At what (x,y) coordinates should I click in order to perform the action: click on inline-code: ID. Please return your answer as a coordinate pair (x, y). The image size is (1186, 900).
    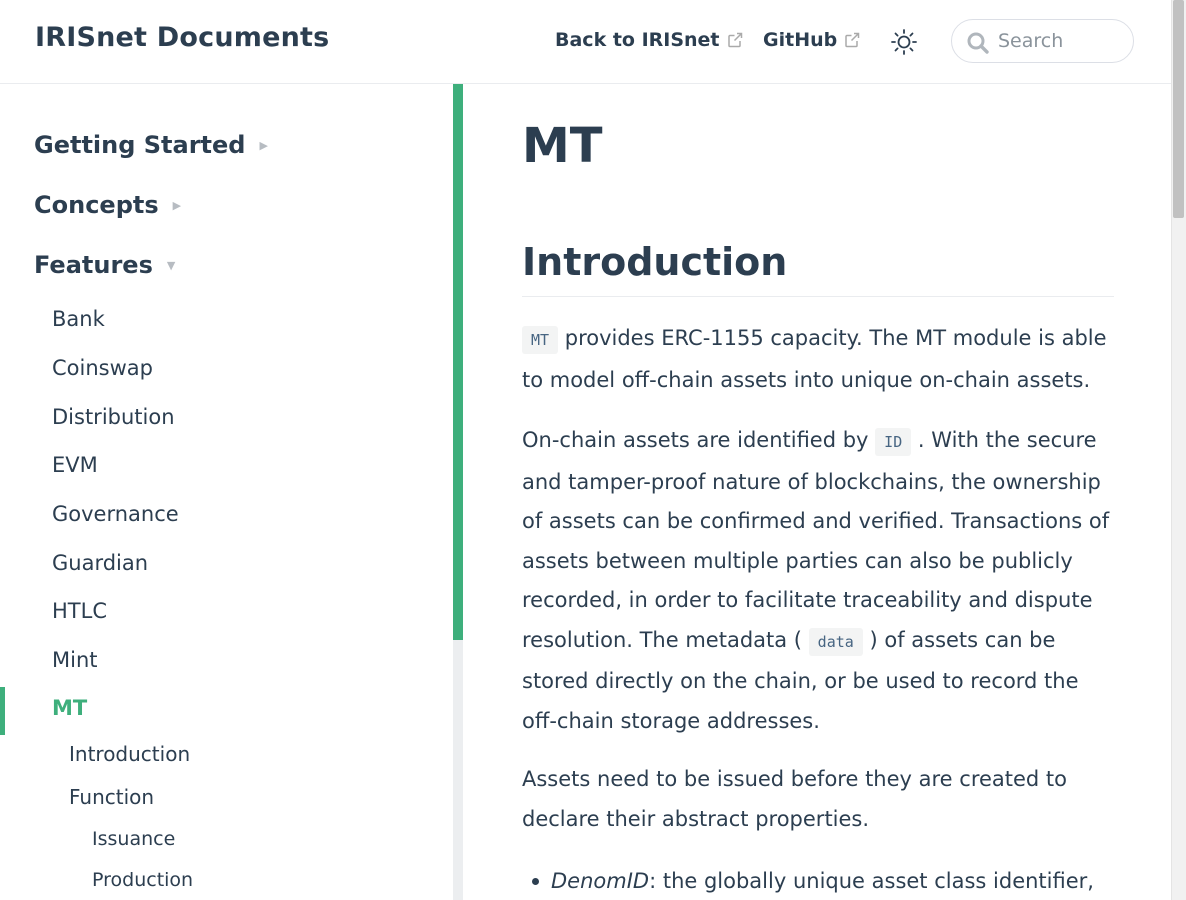
    Looking at the image, I should click on (893, 442).